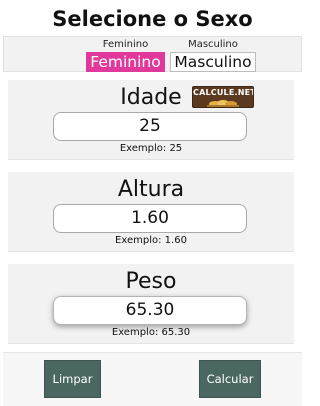  What do you see at coordinates (151, 281) in the screenshot?
I see `weight-label: Peso` at bounding box center [151, 281].